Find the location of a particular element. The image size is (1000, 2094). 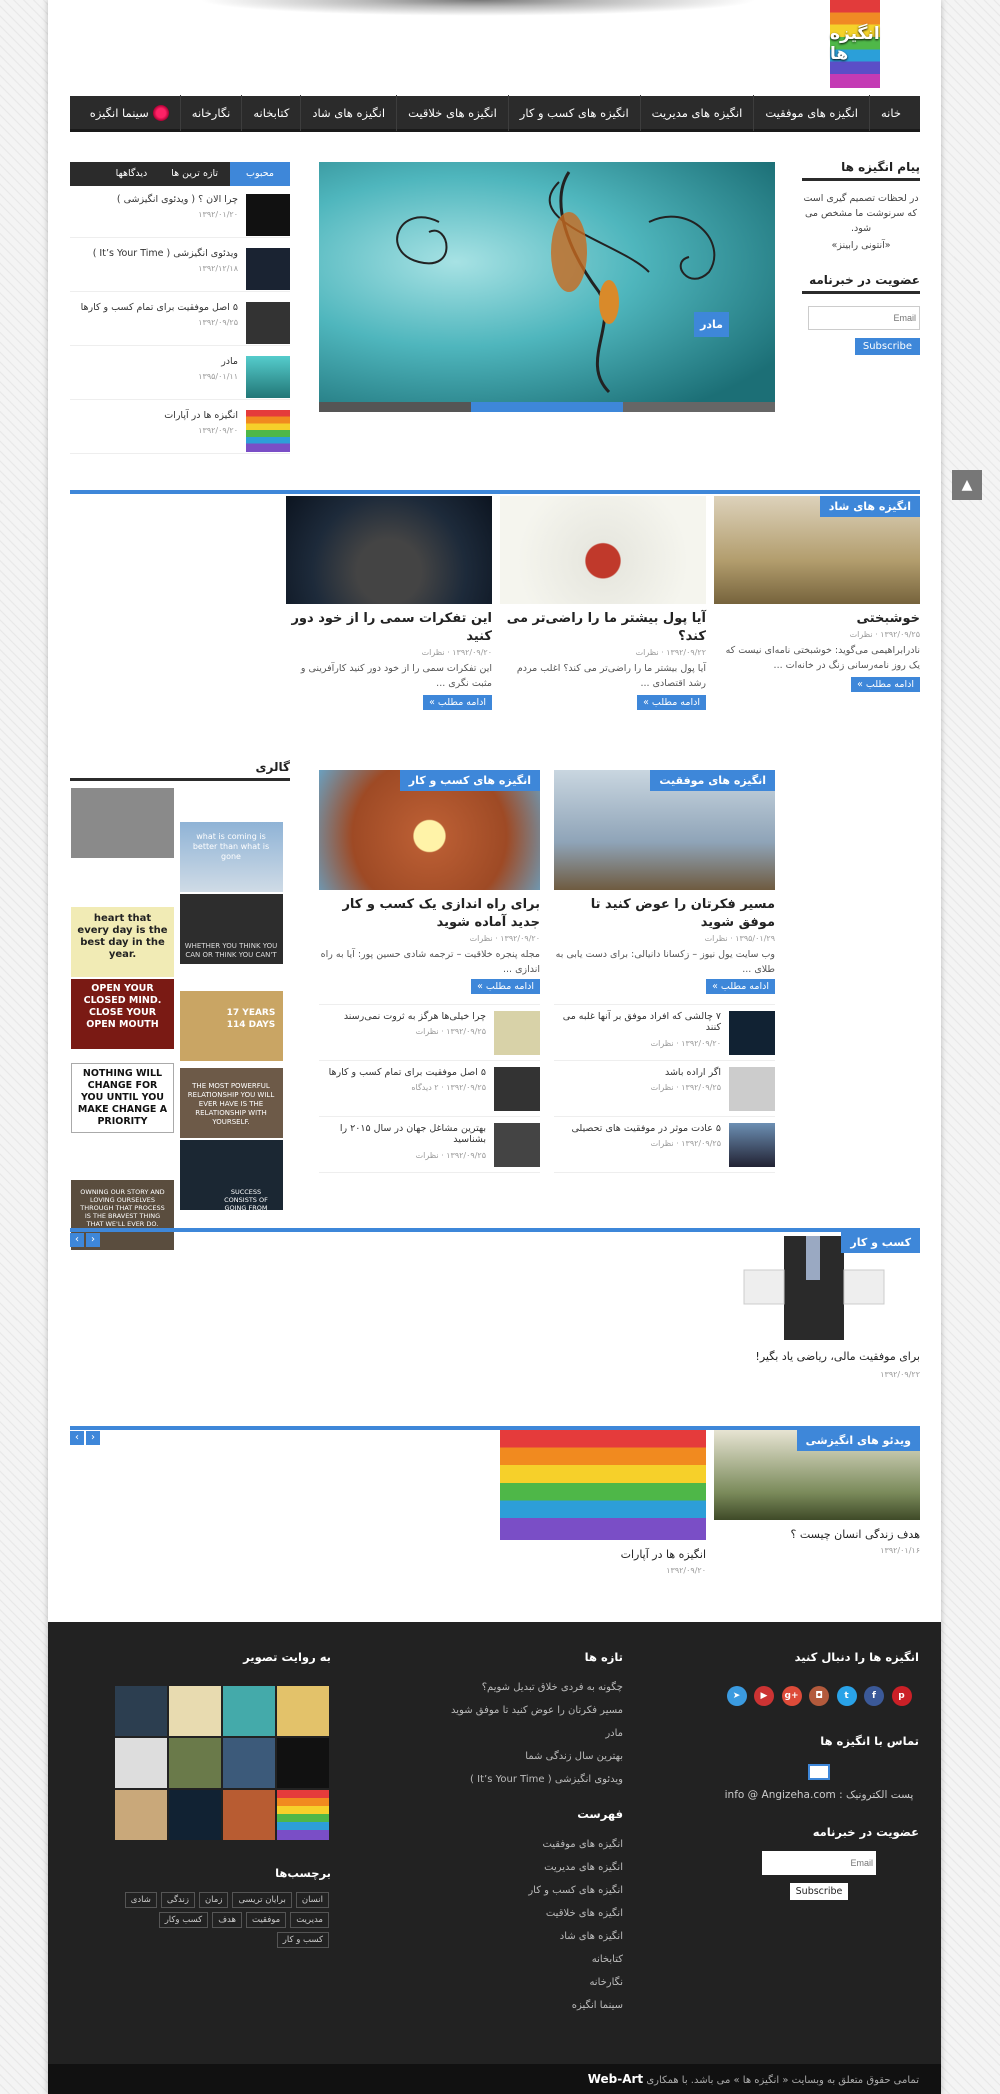

nav-creativity: انگیزه های خلاقیت is located at coordinates (452, 112).